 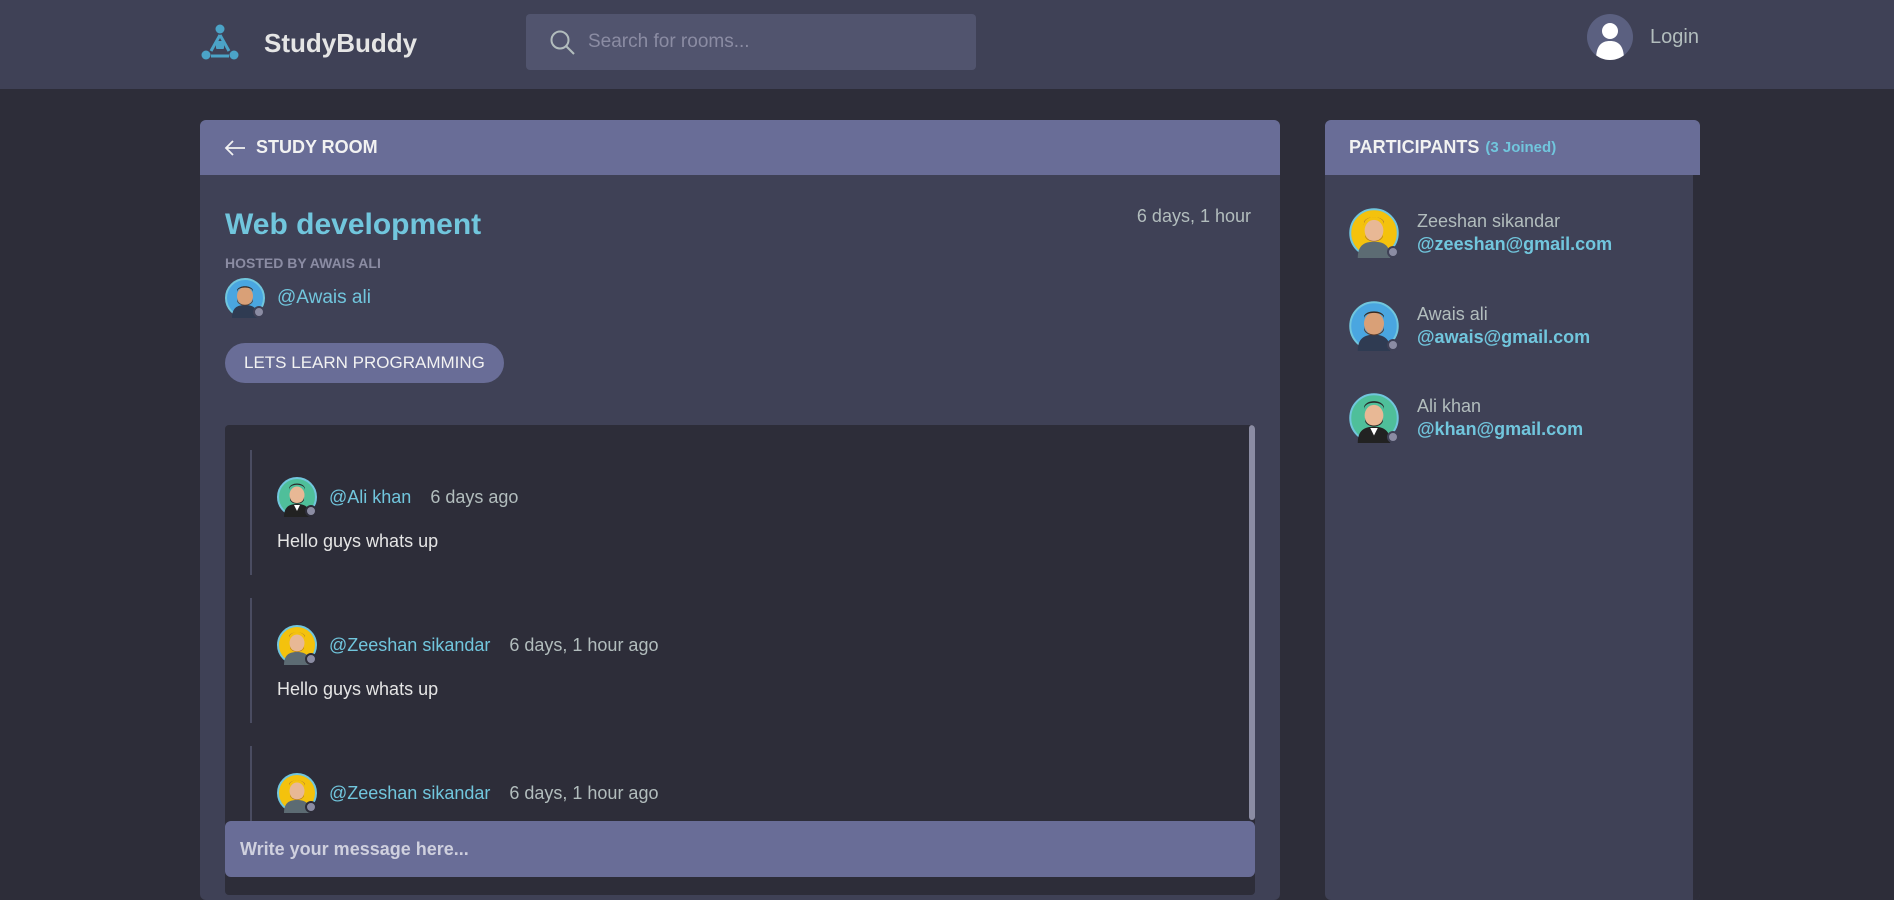 I want to click on participant-item: Zeeshan sikandar @zeeshan@gmail.com, so click(x=1480, y=233).